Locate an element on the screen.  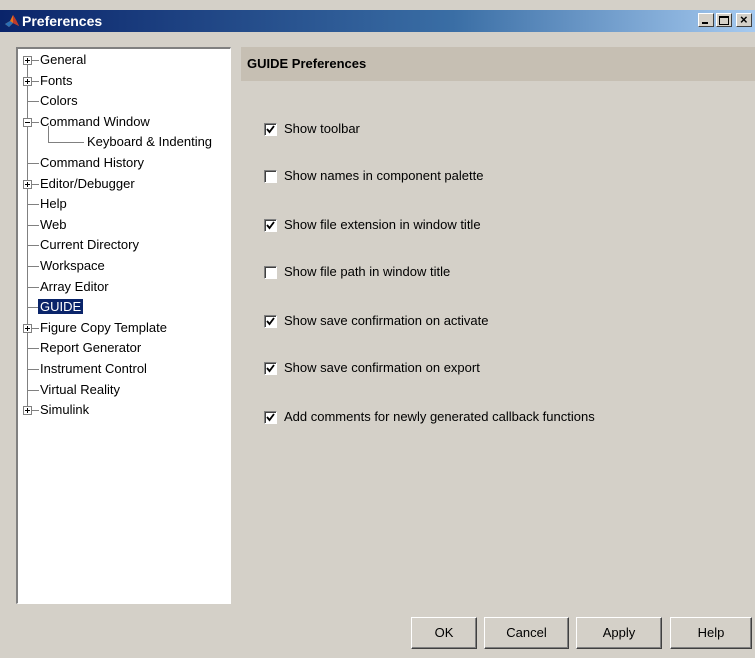
cancel-button: Cancel is located at coordinates (526, 633).